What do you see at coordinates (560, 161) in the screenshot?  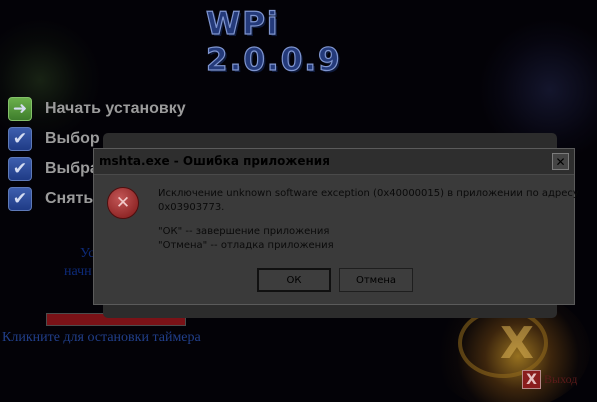 I see `dialog-close-button: ✕` at bounding box center [560, 161].